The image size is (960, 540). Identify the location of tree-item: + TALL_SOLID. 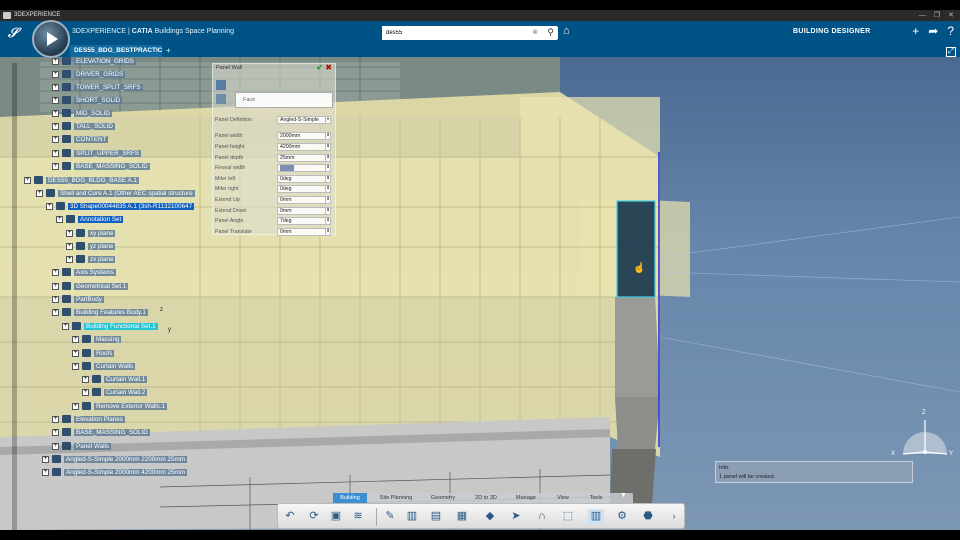
(83, 127).